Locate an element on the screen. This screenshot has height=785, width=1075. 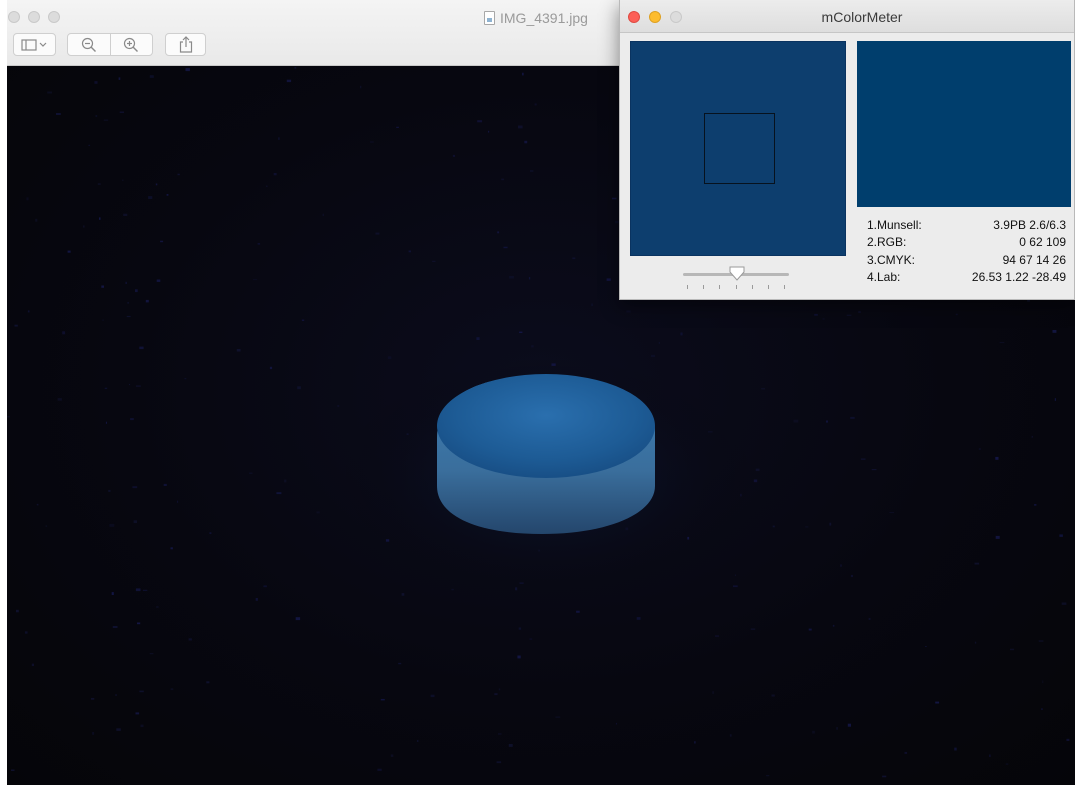
readout-row-munsell: 1.Munsell: 3.9PB 2.6/6.3 is located at coordinates (966, 225).